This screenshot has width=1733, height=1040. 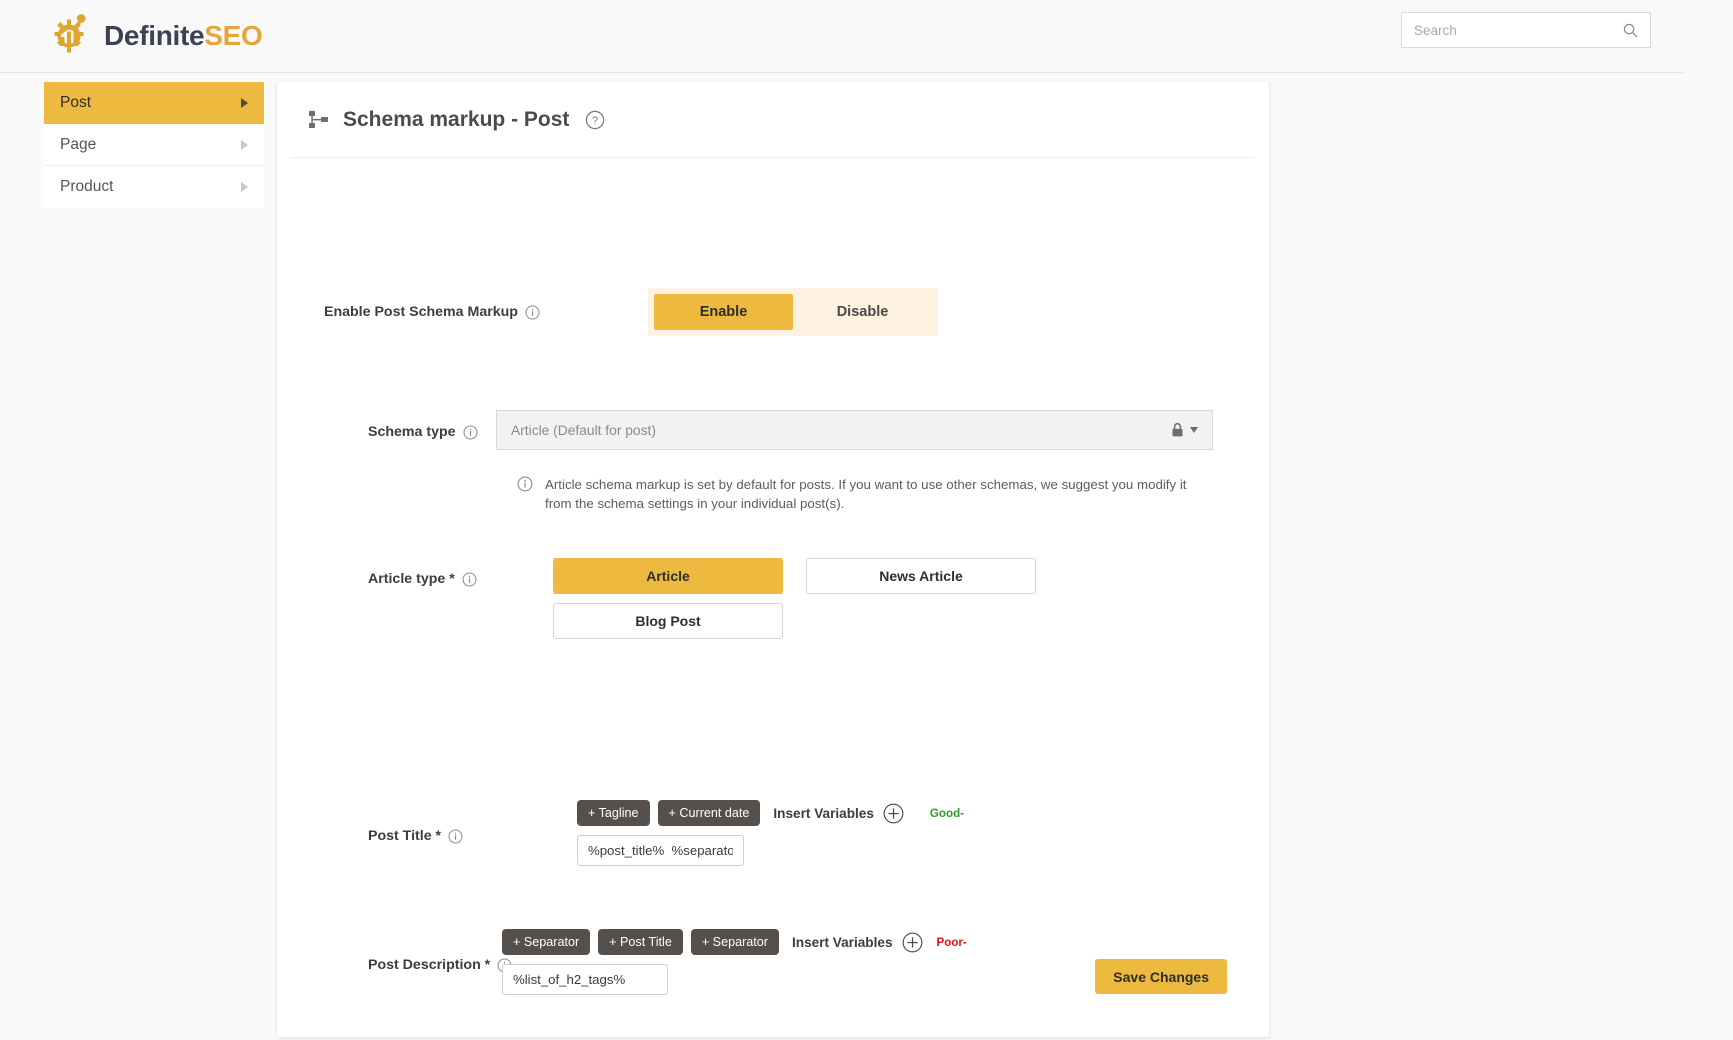 What do you see at coordinates (1177, 430) in the screenshot?
I see `lock-icon` at bounding box center [1177, 430].